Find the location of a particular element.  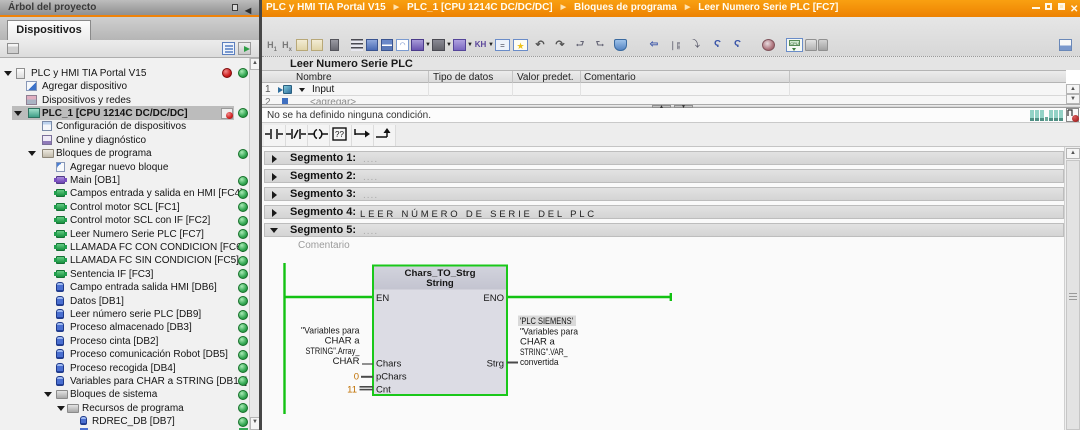

svg-text: String is located at coordinates (440, 283).